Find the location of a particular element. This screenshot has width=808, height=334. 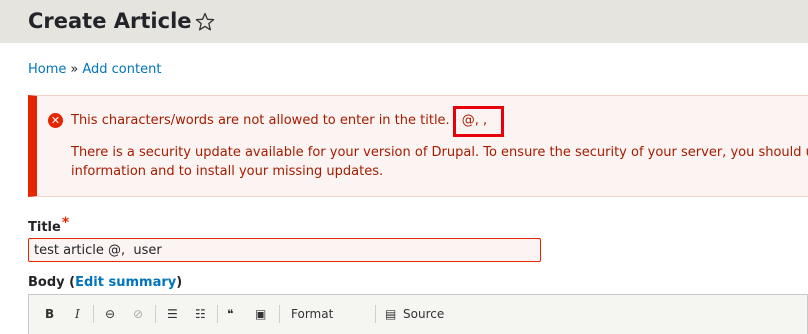

body-label-text: Body is located at coordinates (46, 282).